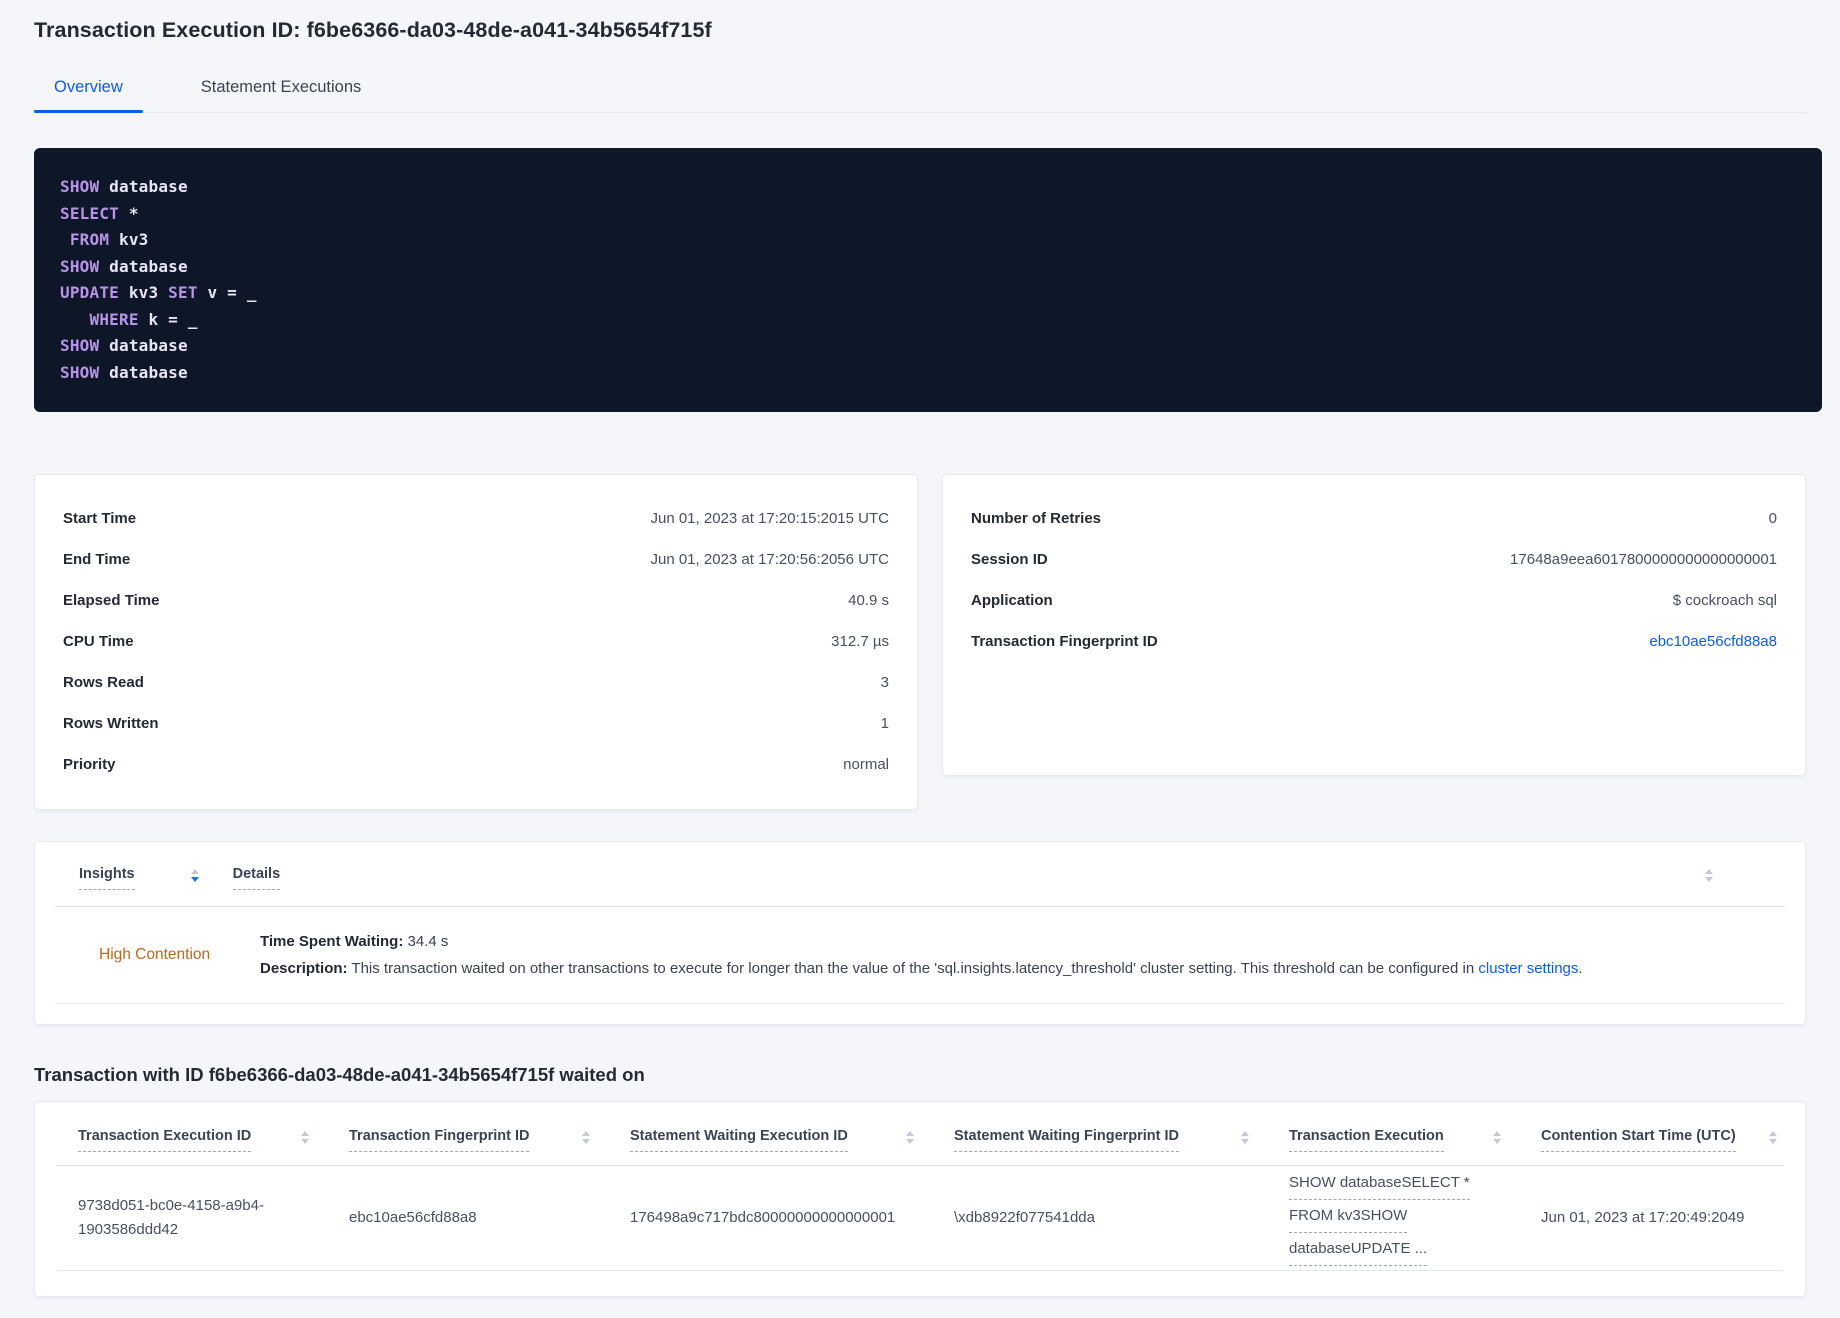 This screenshot has height=1318, width=1840. What do you see at coordinates (80, 266) in the screenshot?
I see `sql-keyword: SHOW` at bounding box center [80, 266].